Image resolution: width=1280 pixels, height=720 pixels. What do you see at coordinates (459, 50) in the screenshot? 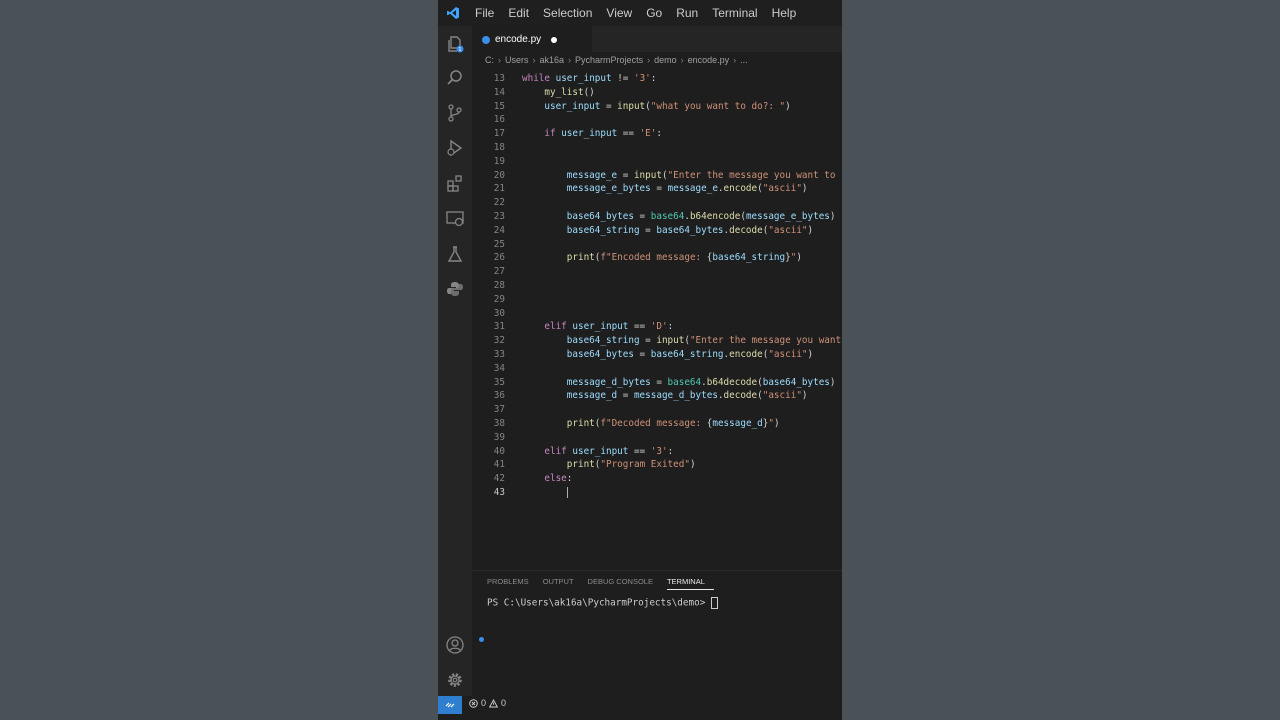
I see `svg-text: 1` at bounding box center [459, 50].